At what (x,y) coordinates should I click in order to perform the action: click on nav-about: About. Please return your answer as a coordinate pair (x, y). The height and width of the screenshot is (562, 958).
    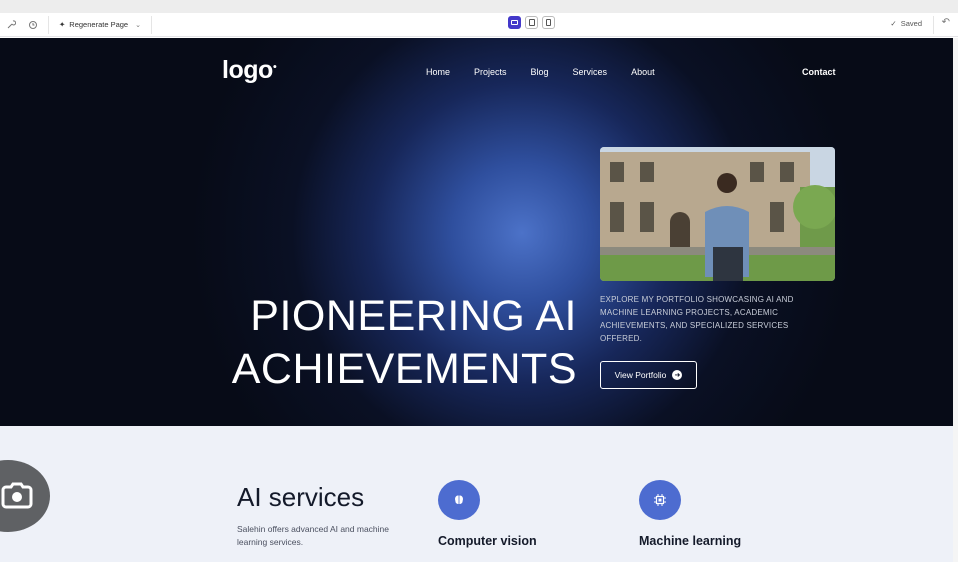
    Looking at the image, I should click on (643, 72).